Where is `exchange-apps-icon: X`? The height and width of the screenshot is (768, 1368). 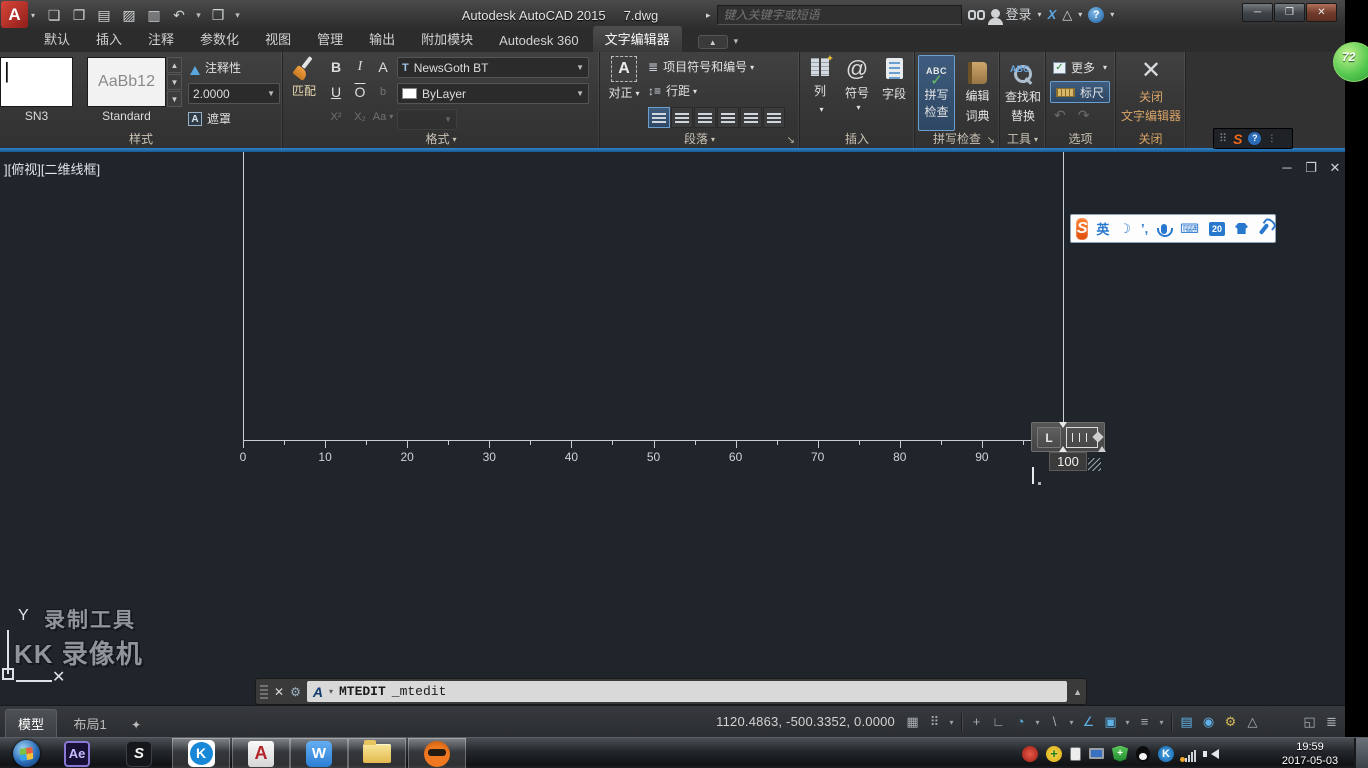
exchange-apps-icon: X is located at coordinates (1052, 15).